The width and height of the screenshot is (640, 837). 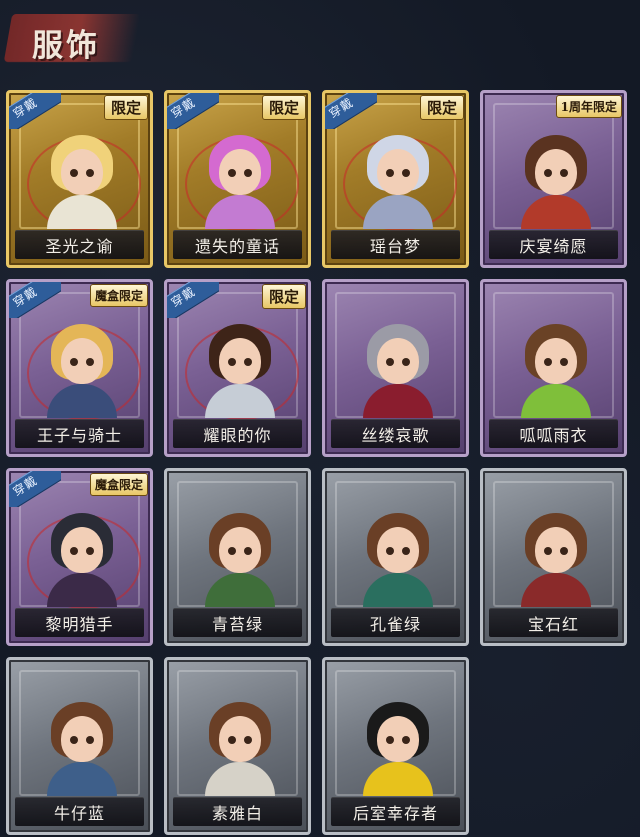 I want to click on card-label-bar: 后室幸存者, so click(x=395, y=811).